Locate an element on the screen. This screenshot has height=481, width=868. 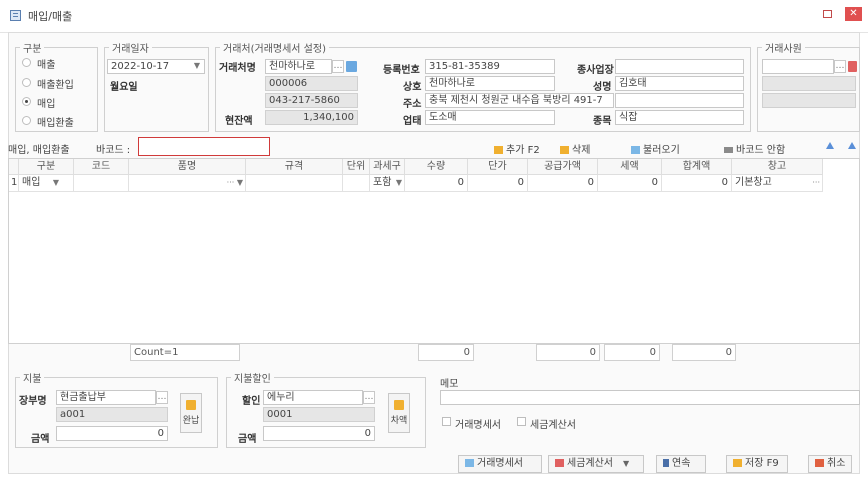
difference-button: 차액 is located at coordinates (399, 413).